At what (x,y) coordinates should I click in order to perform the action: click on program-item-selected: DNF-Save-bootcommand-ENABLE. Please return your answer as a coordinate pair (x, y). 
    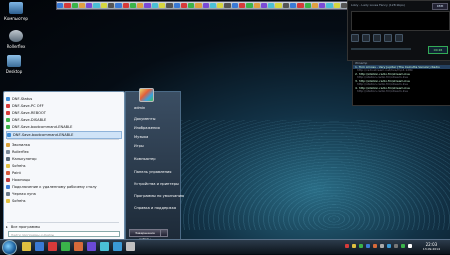
    Looking at the image, I should click on (64, 135).